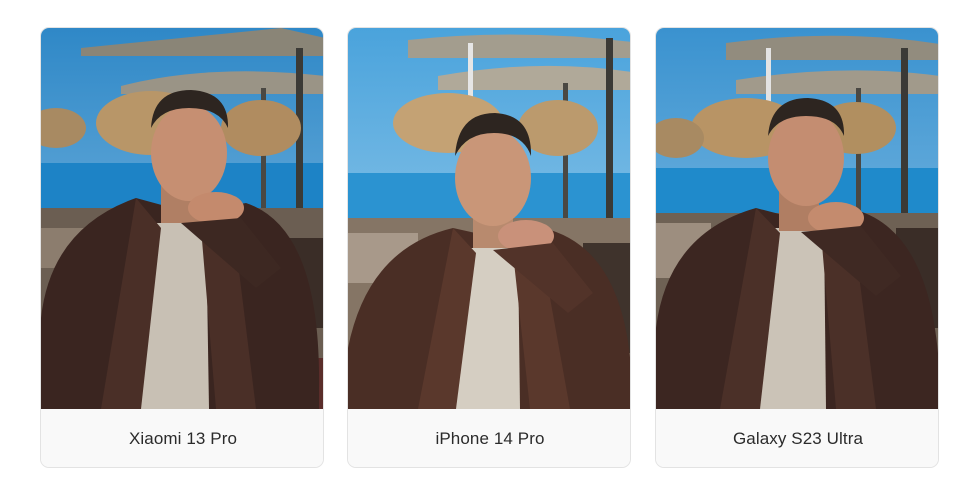  What do you see at coordinates (489, 438) in the screenshot?
I see `phone-model-label: iPhone 14 Pro` at bounding box center [489, 438].